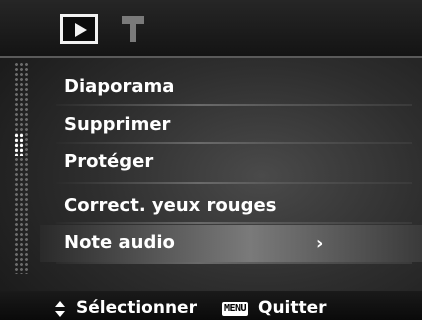 Image resolution: width=422 pixels, height=320 pixels. Describe the element at coordinates (119, 242) in the screenshot. I see `menu-item-note-audio: Note audio` at that location.